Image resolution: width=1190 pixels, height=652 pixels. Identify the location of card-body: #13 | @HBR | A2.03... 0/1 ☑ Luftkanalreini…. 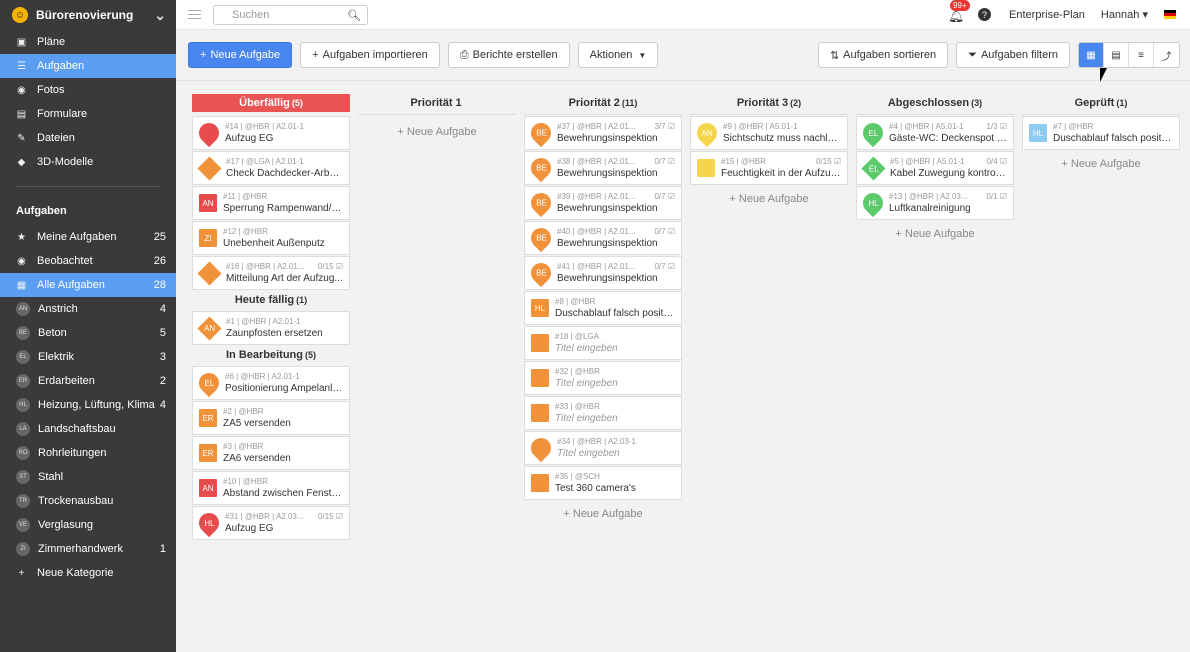
(951, 203).